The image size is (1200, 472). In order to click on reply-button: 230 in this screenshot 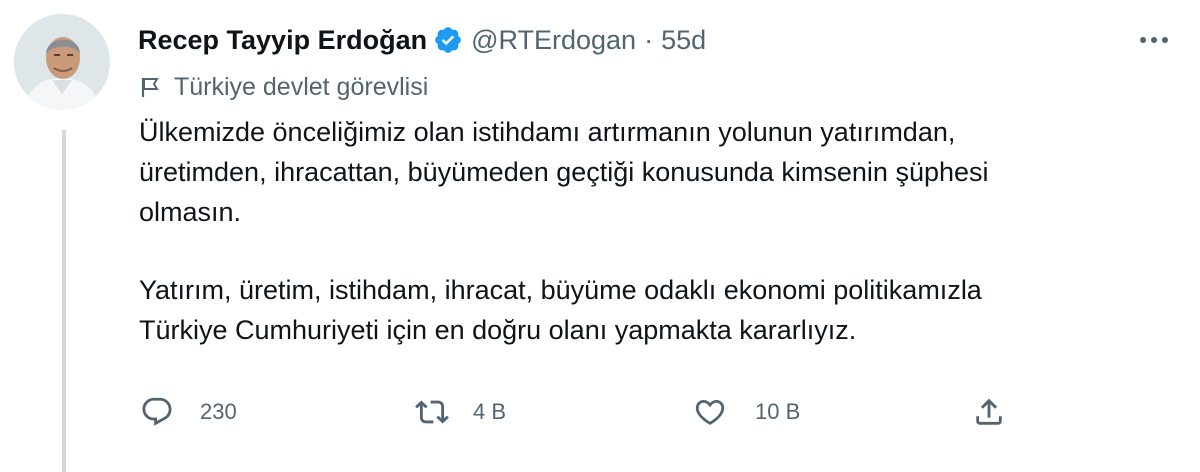, I will do `click(188, 412)`.